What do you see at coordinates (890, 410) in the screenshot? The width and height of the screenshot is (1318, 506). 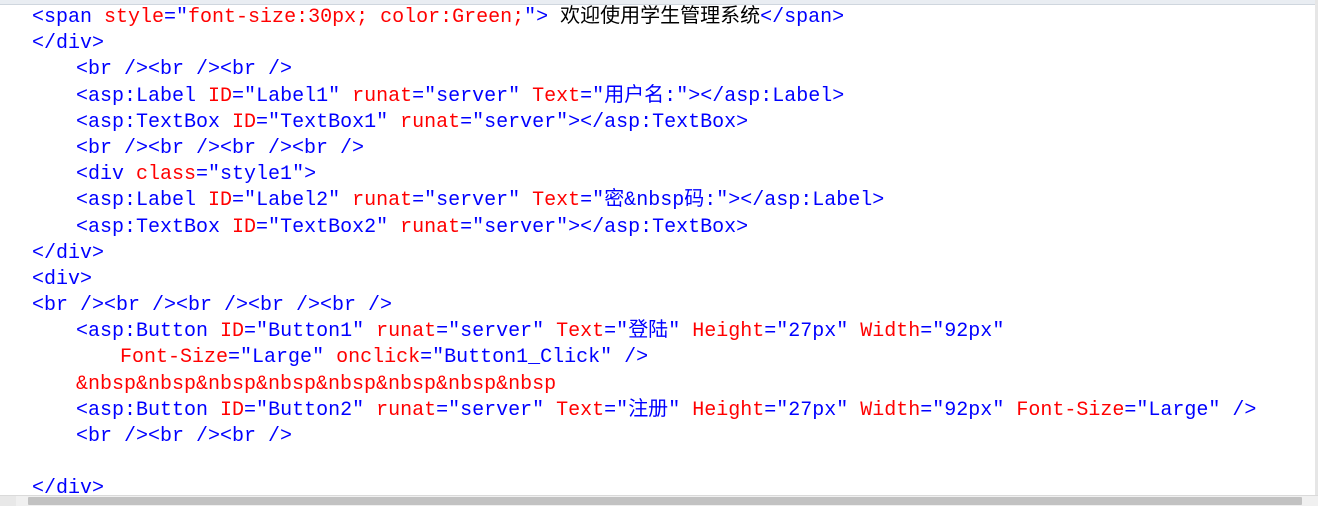 I see `code-token: Width` at bounding box center [890, 410].